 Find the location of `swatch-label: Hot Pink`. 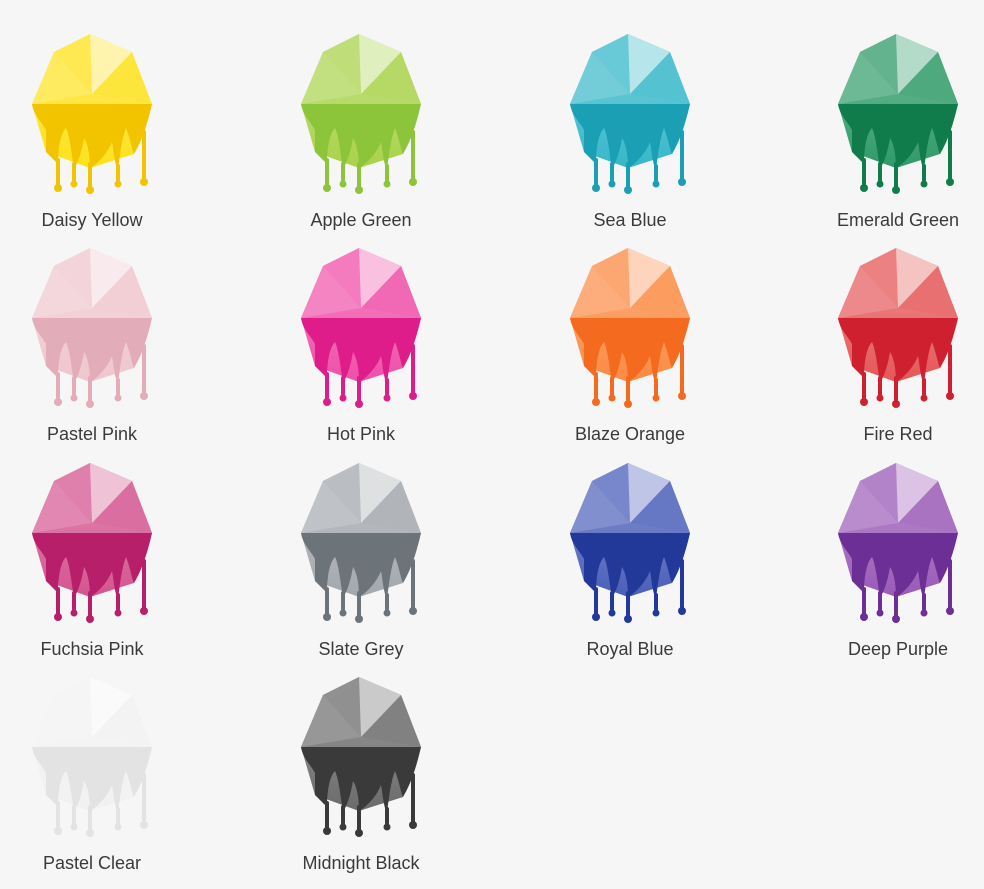

swatch-label: Hot Pink is located at coordinates (361, 434).